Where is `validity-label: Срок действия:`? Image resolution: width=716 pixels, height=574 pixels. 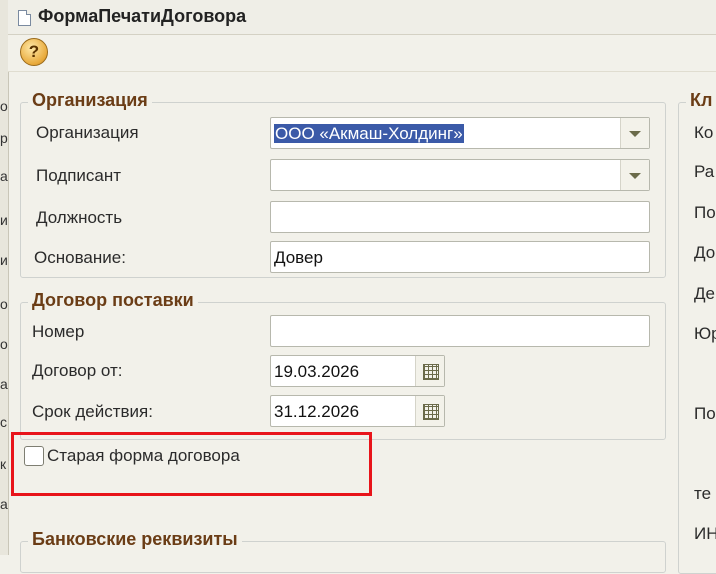
validity-label: Срок действия: is located at coordinates (92, 411).